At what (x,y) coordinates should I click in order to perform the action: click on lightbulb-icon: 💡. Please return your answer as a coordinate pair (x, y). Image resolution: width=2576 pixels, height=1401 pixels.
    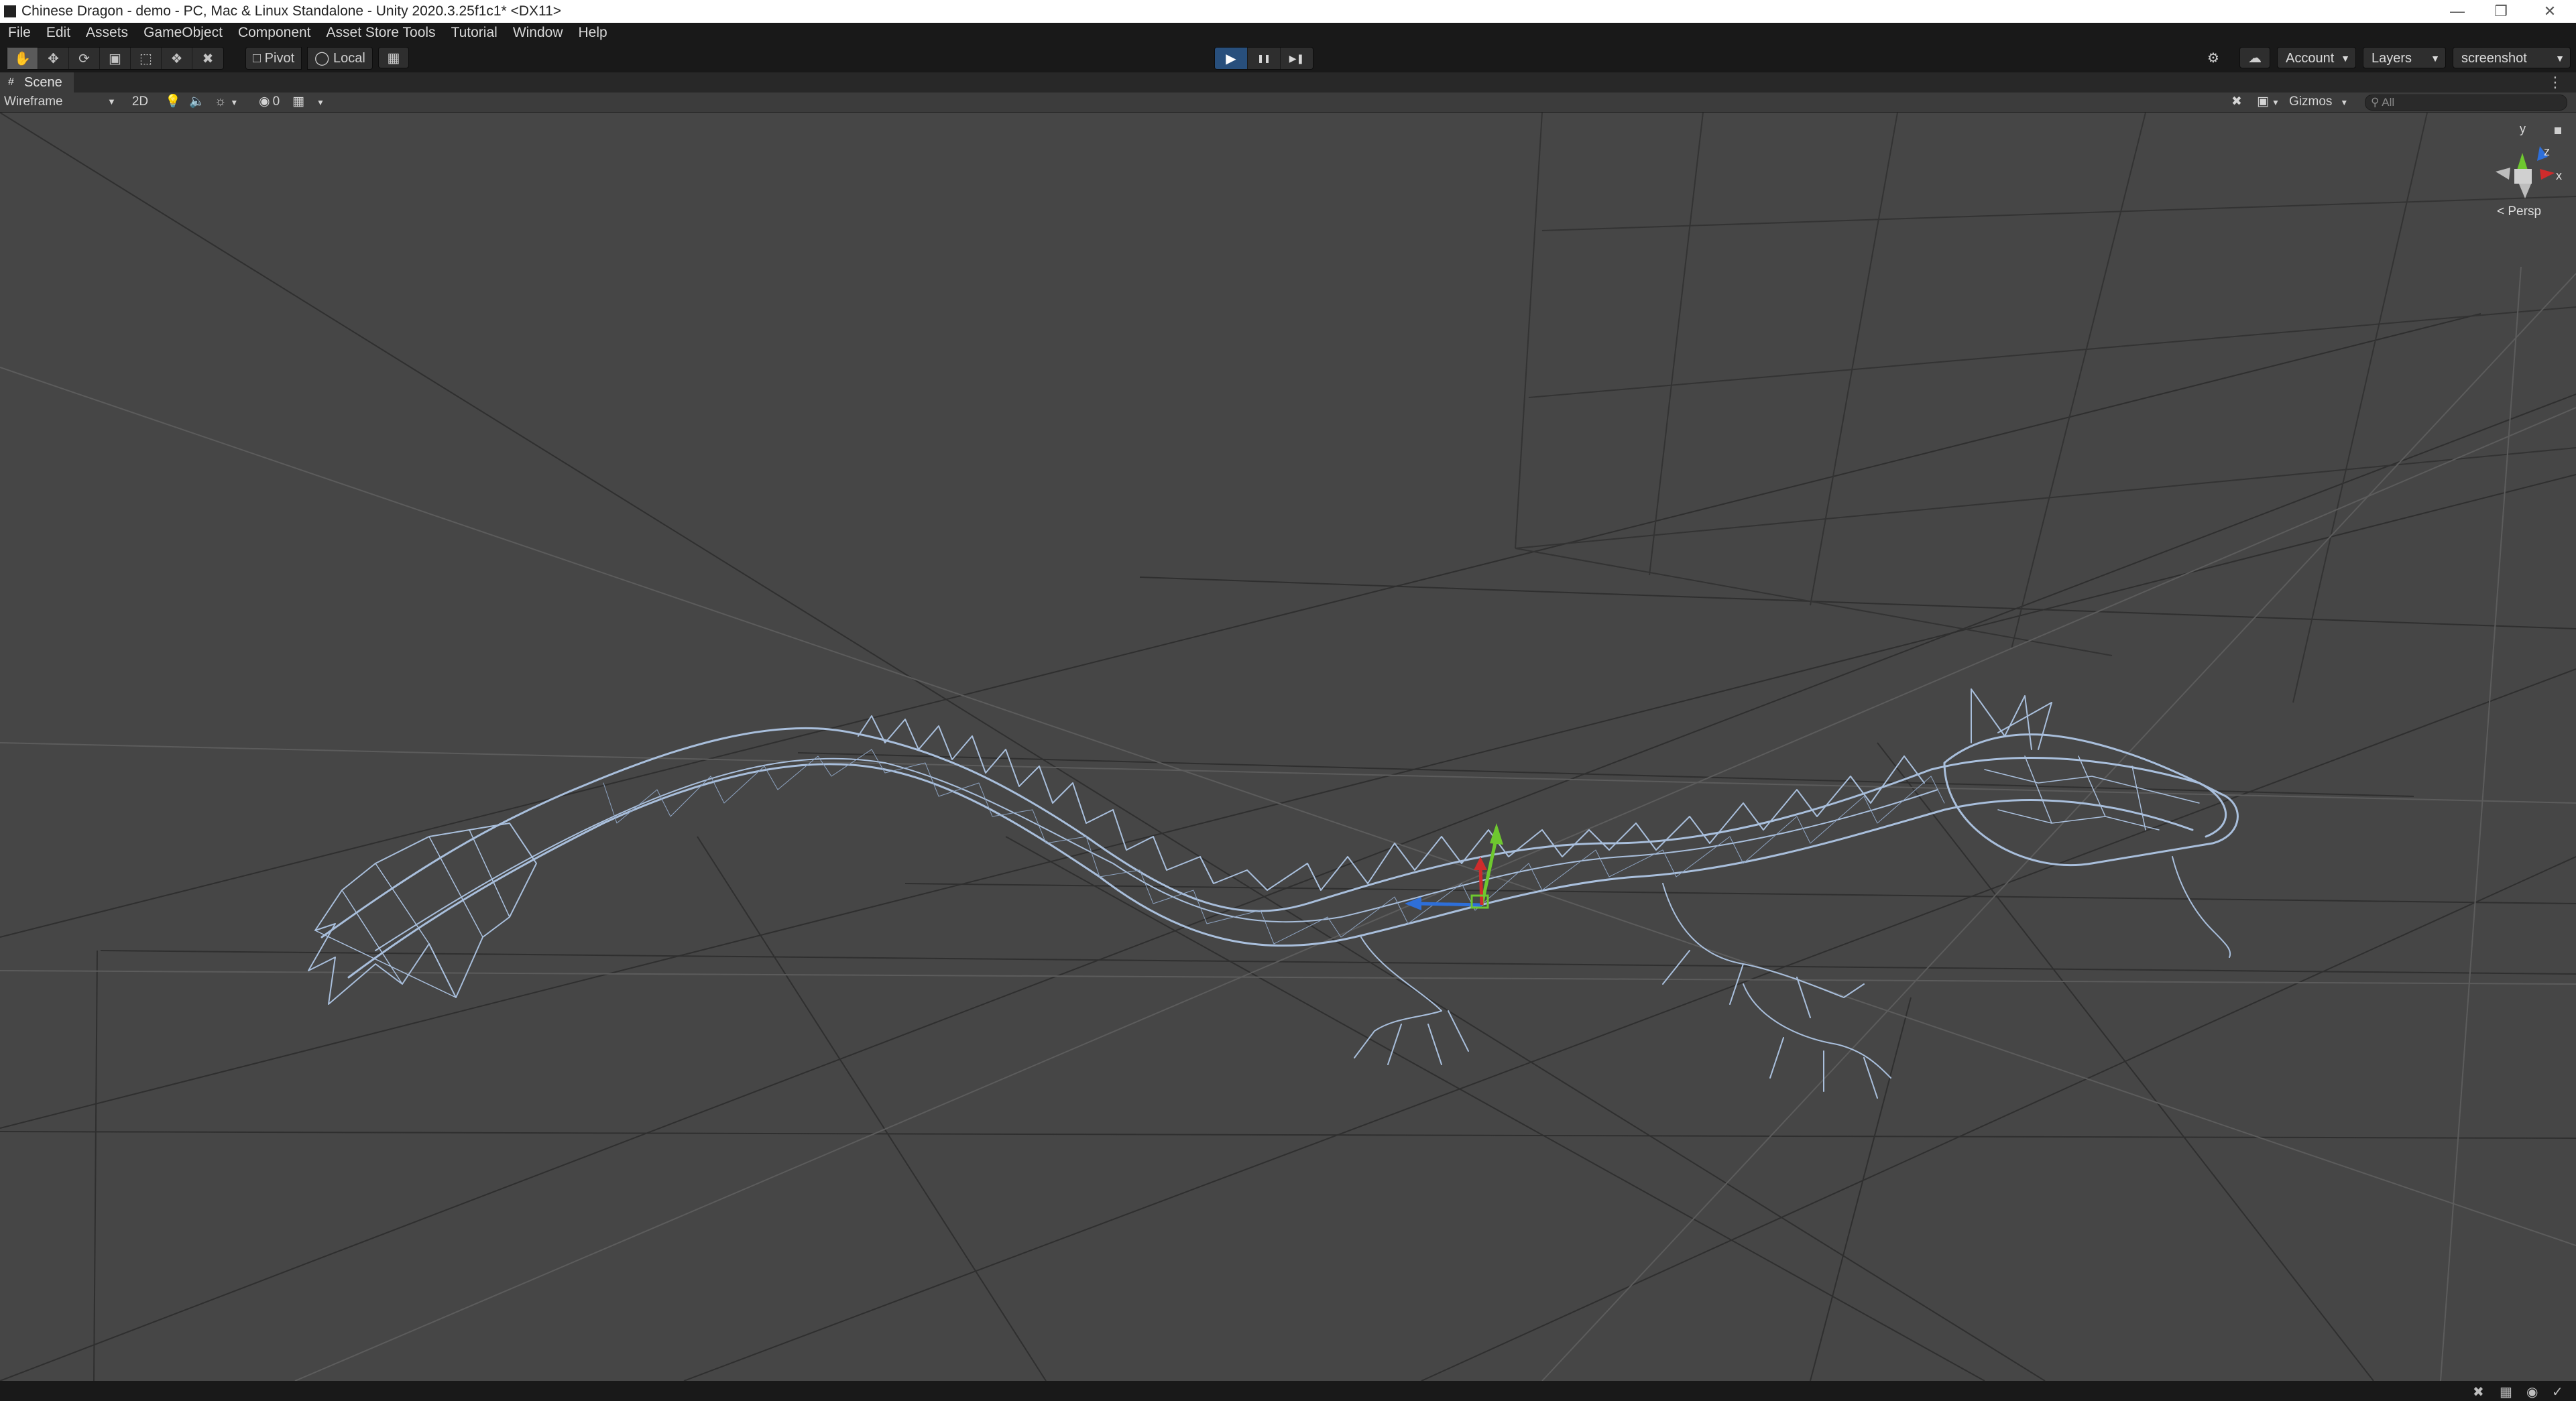
    Looking at the image, I should click on (173, 102).